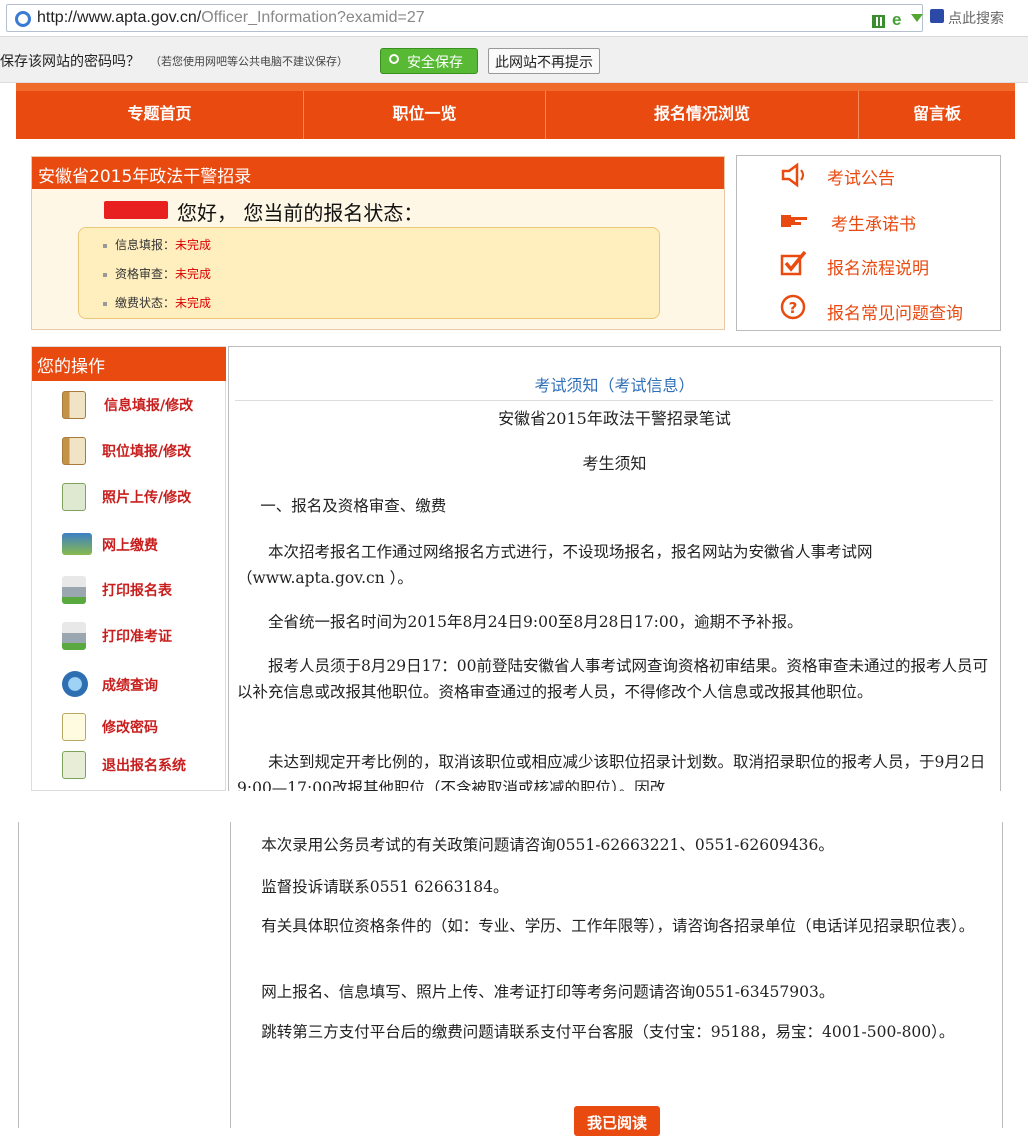 The image size is (1028, 1136). I want to click on op-label: 打印报名表, so click(137, 591).